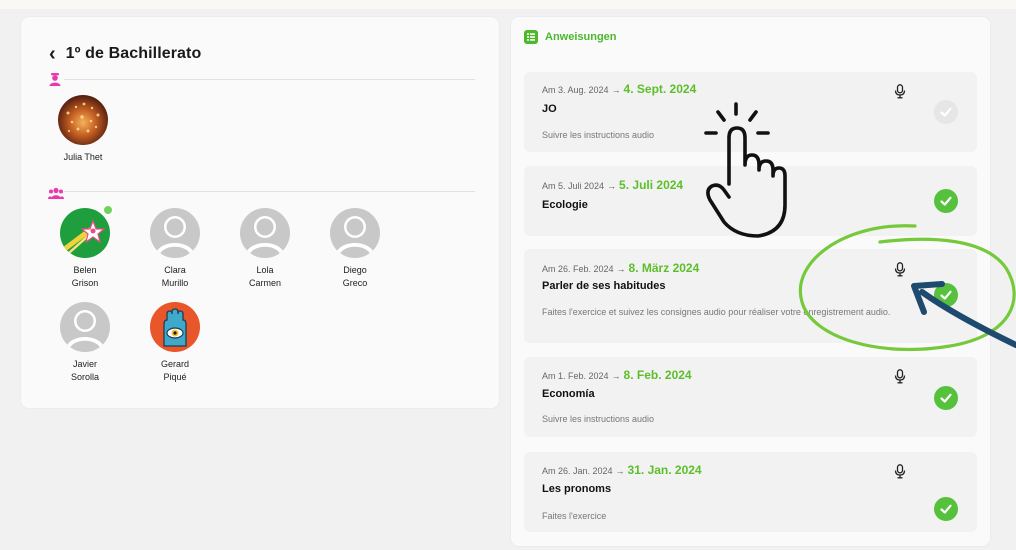 The height and width of the screenshot is (550, 1016). Describe the element at coordinates (84, 370) in the screenshot. I see `student-name: Javier Sorolla` at that location.